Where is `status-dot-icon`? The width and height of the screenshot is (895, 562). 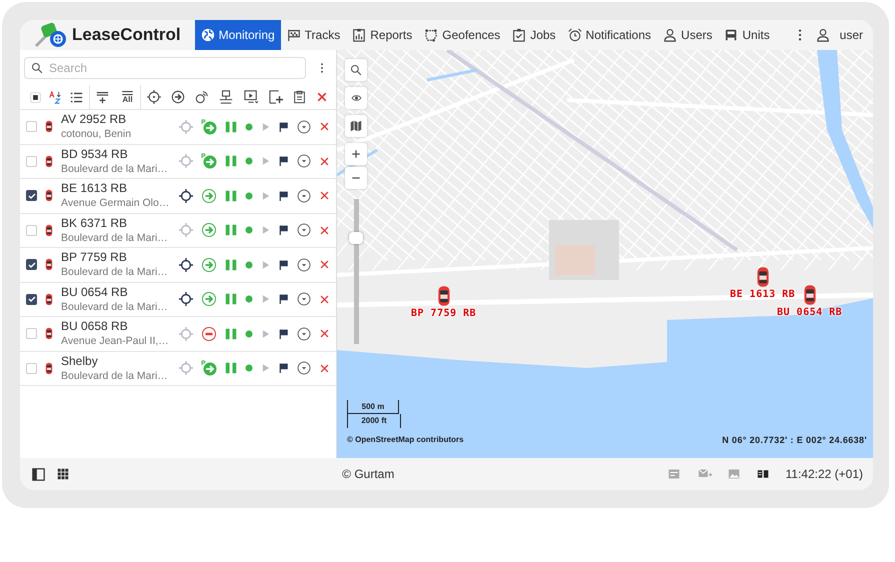 status-dot-icon is located at coordinates (249, 161).